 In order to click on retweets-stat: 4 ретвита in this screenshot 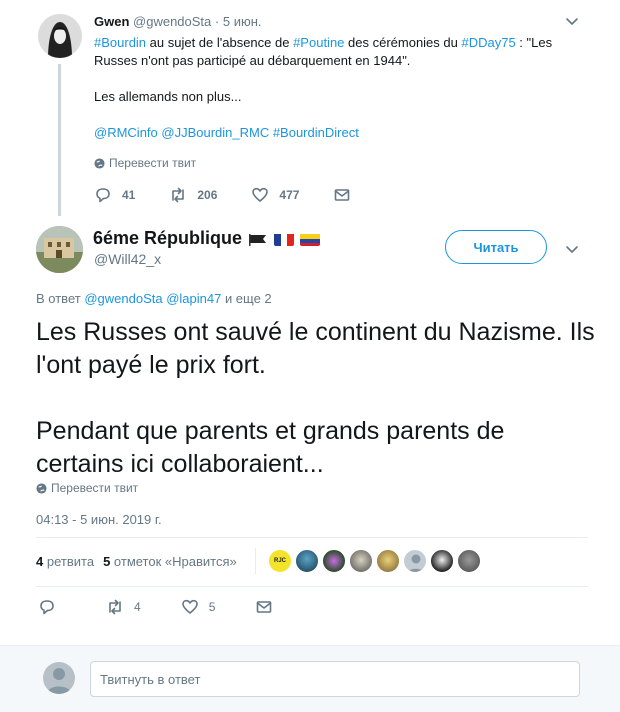, I will do `click(65, 561)`.